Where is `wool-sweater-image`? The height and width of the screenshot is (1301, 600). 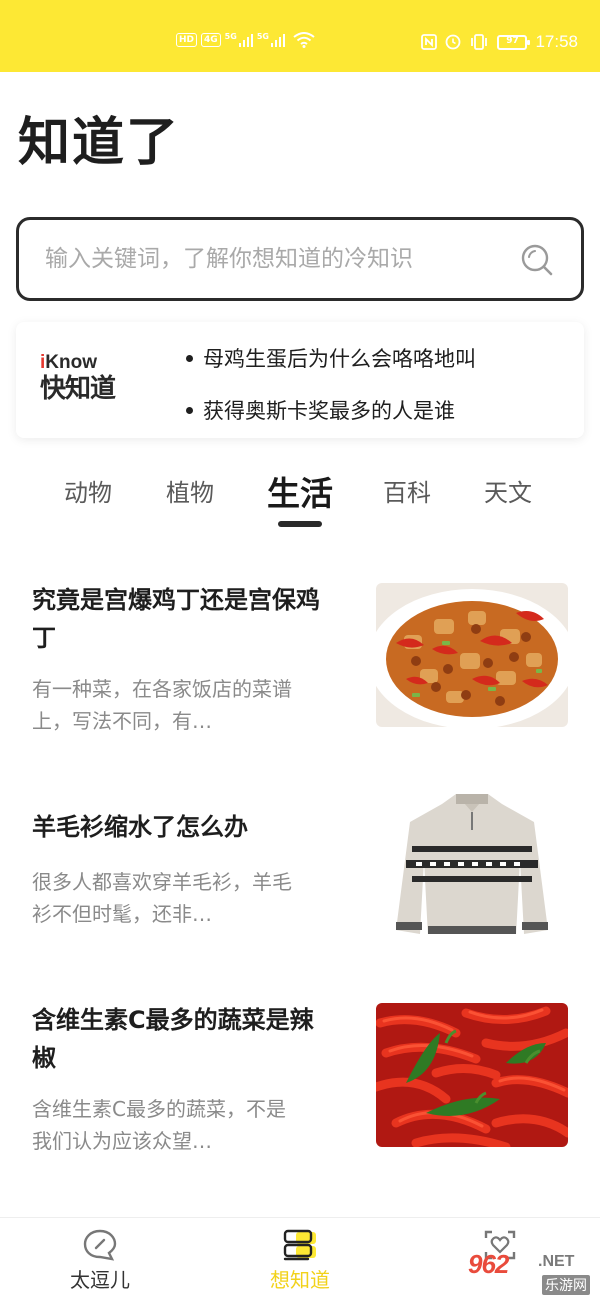 wool-sweater-image is located at coordinates (472, 862).